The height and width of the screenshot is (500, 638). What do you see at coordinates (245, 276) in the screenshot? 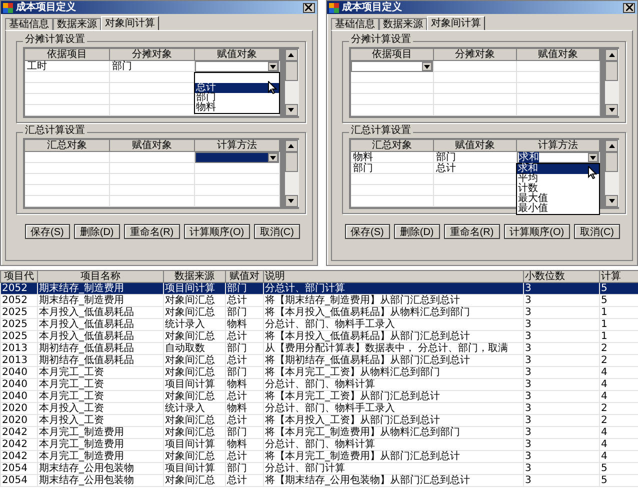
I see `column-header: 赋值对` at bounding box center [245, 276].